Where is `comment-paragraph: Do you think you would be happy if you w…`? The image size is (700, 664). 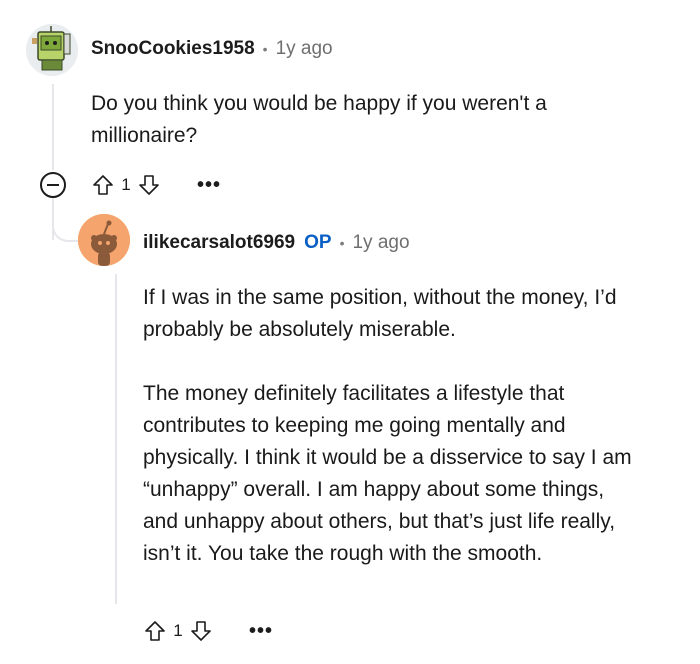 comment-paragraph: Do you think you would be happy if you w… is located at coordinates (319, 119).